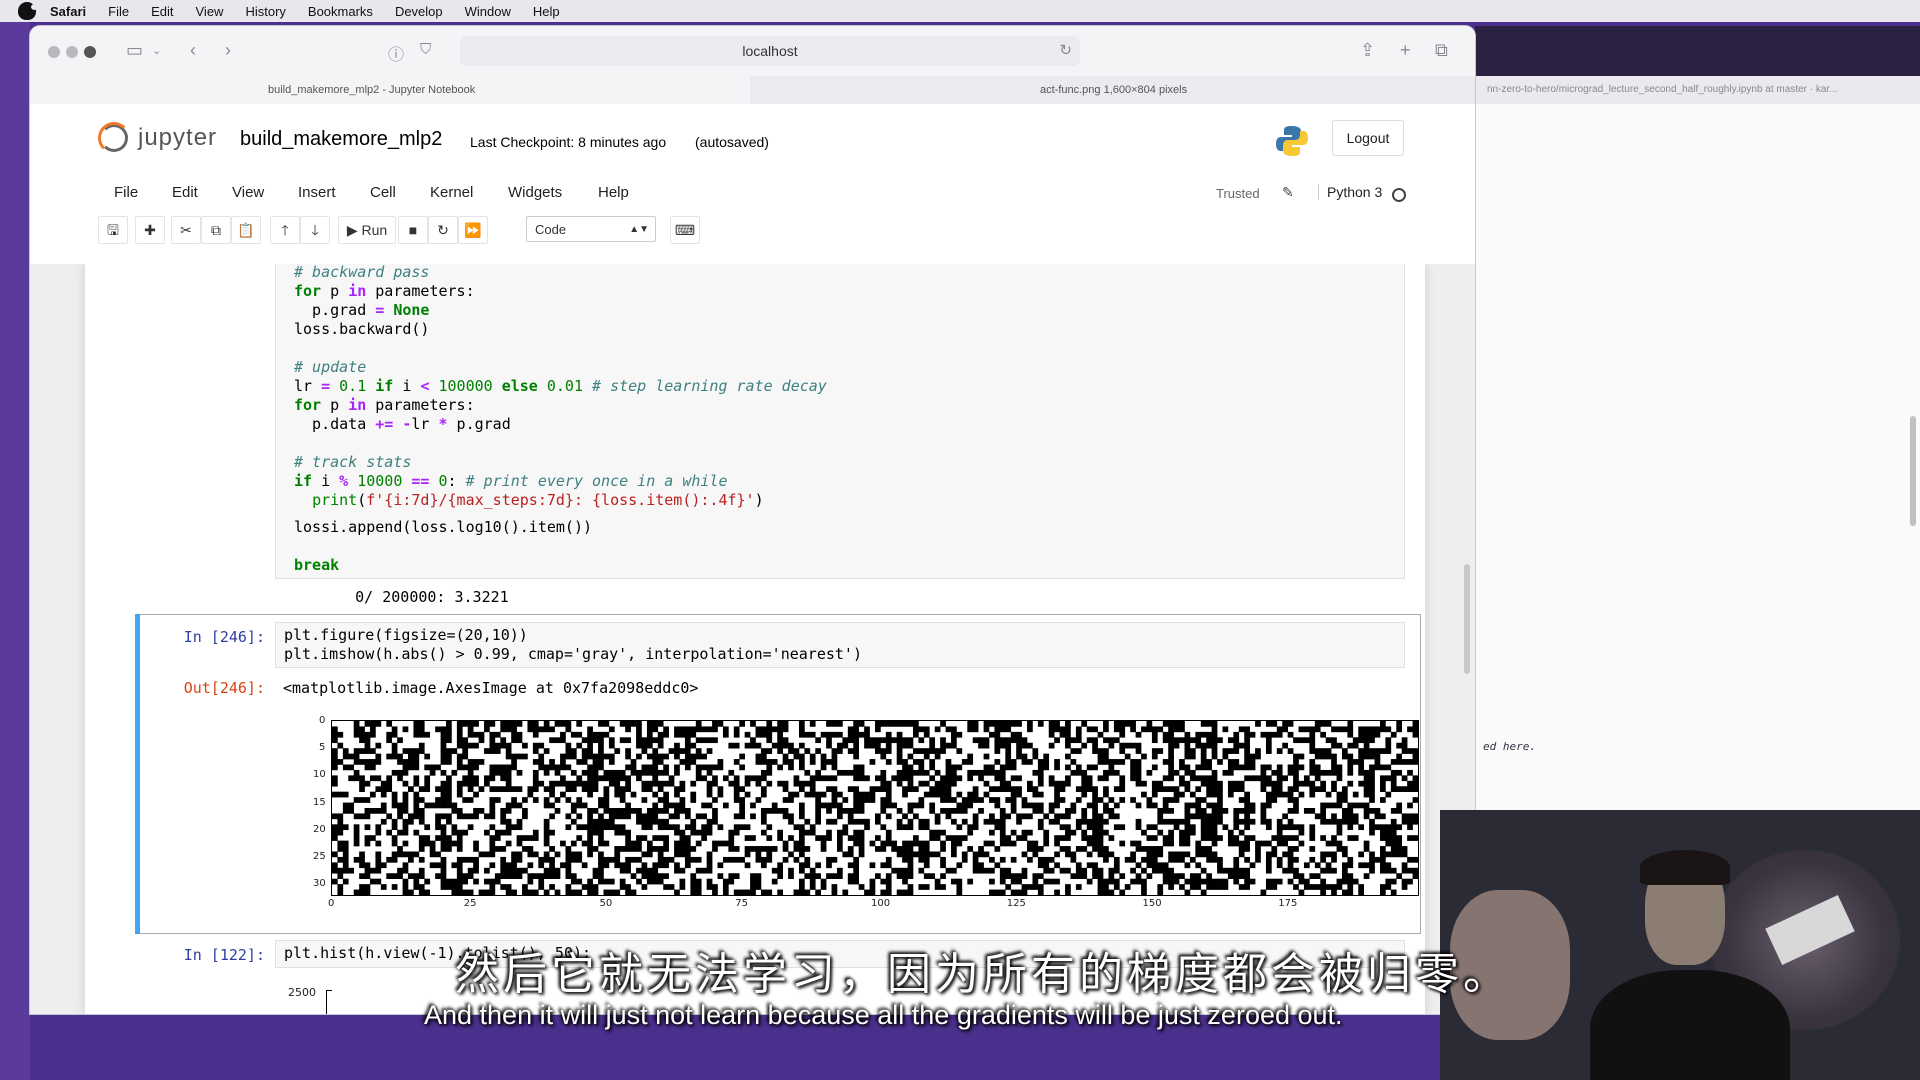 The width and height of the screenshot is (1920, 1080). Describe the element at coordinates (134, 50) in the screenshot. I see `sidebar-icon: ▭` at that location.